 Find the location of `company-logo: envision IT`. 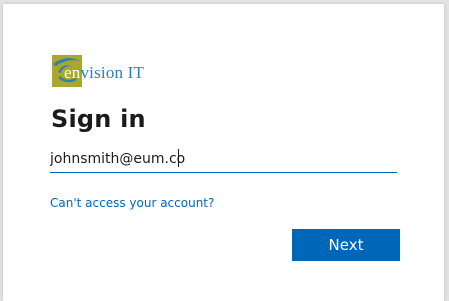

company-logo: envision IT is located at coordinates (105, 71).